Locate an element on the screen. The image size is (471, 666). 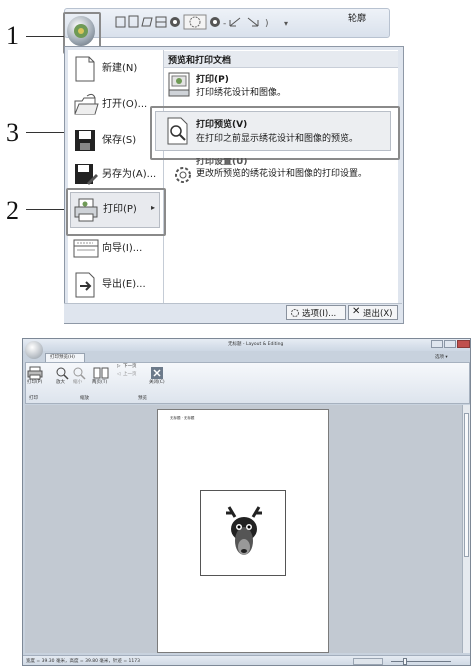
submenu-settings-desc: 更改所预览的绣花设计和图像的打印设置。 is located at coordinates (282, 174).